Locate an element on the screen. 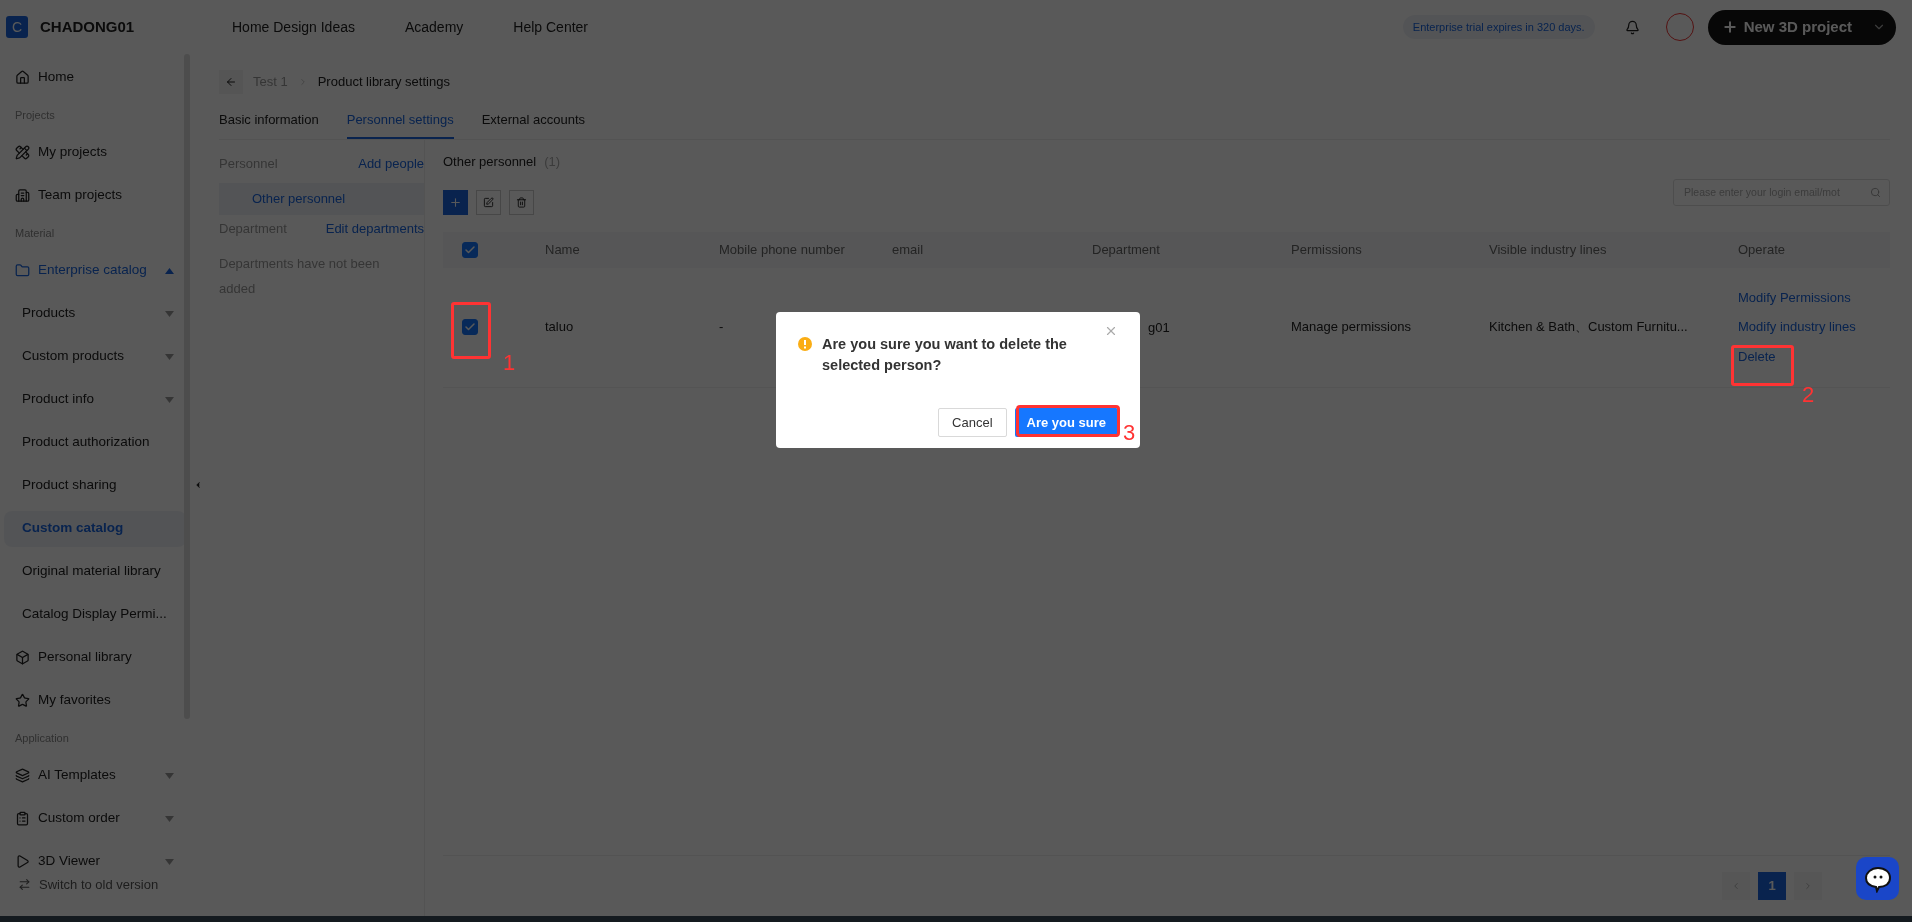  back-button is located at coordinates (231, 82).